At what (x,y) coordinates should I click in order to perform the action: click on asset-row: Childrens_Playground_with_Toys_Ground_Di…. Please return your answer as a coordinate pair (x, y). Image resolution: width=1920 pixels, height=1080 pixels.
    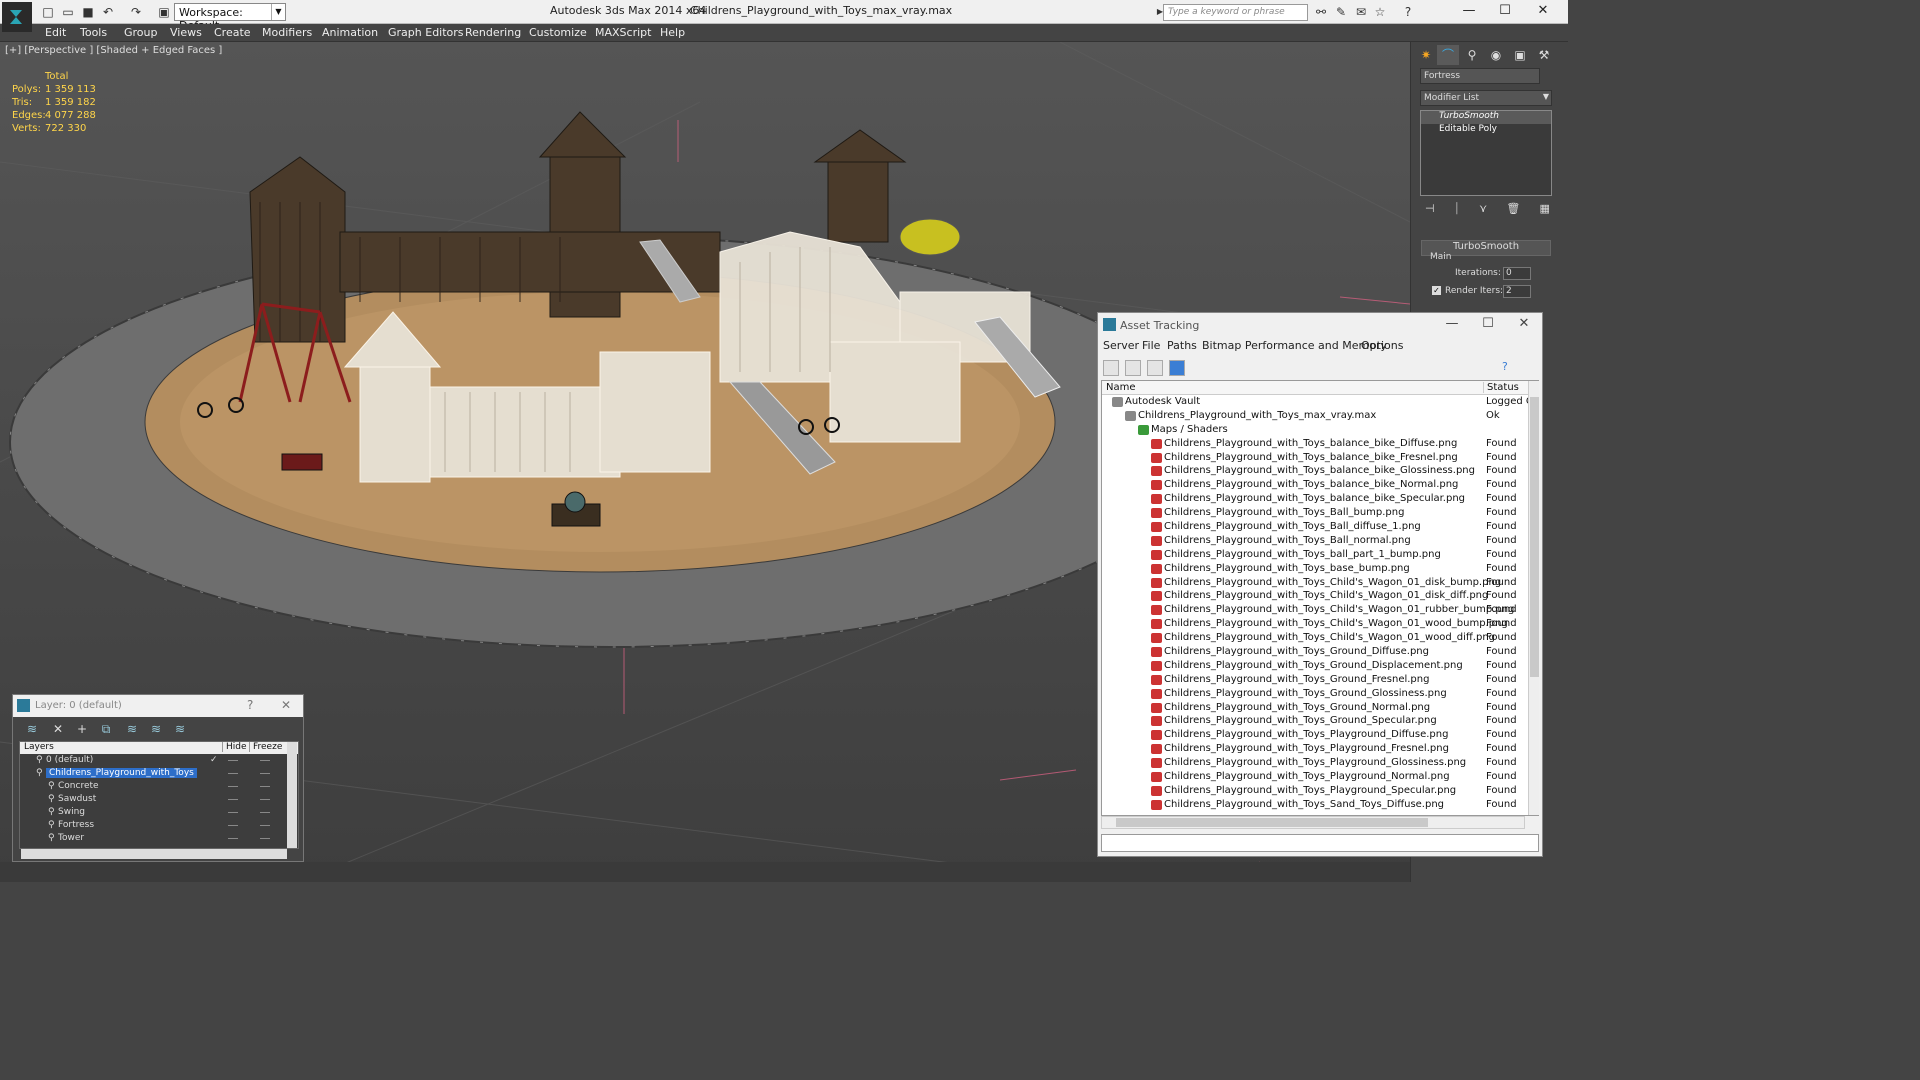
    Looking at the image, I should click on (1320, 652).